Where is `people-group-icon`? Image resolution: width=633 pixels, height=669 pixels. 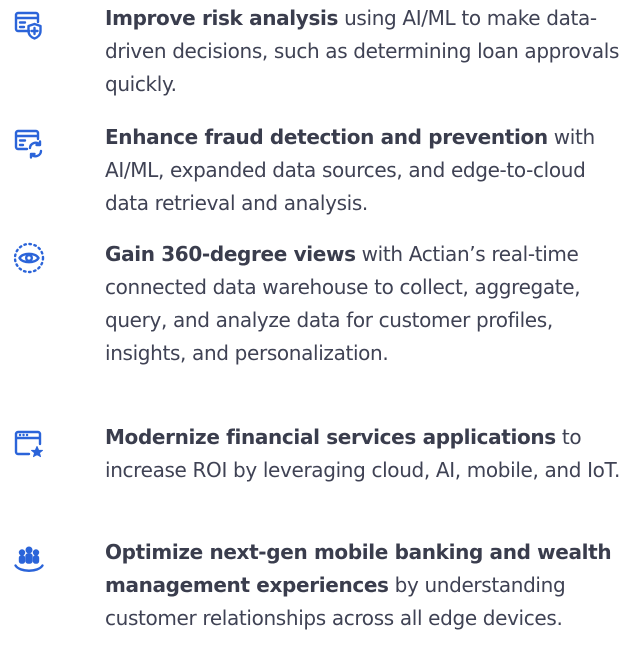 people-group-icon is located at coordinates (29, 559).